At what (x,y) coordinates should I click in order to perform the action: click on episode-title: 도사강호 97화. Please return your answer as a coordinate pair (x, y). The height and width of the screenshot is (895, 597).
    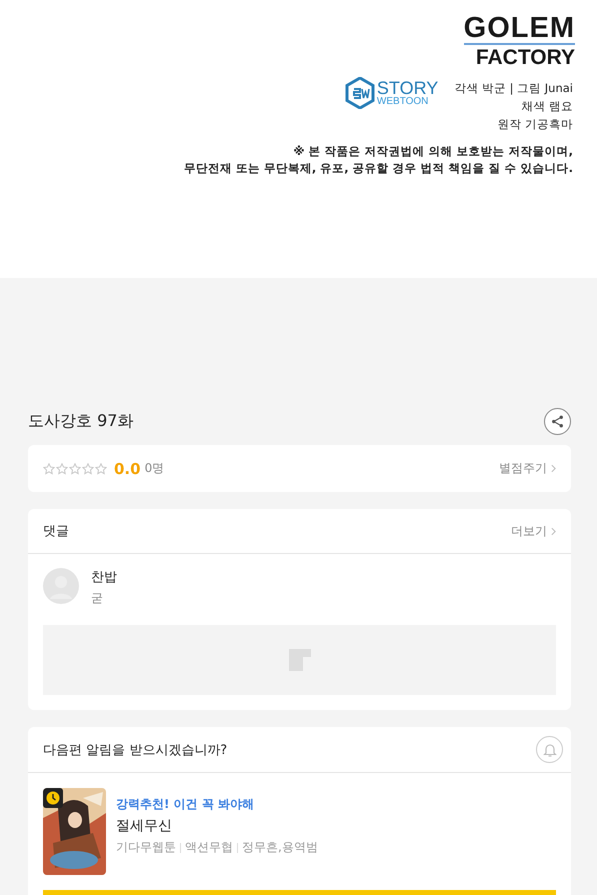
    Looking at the image, I should click on (81, 421).